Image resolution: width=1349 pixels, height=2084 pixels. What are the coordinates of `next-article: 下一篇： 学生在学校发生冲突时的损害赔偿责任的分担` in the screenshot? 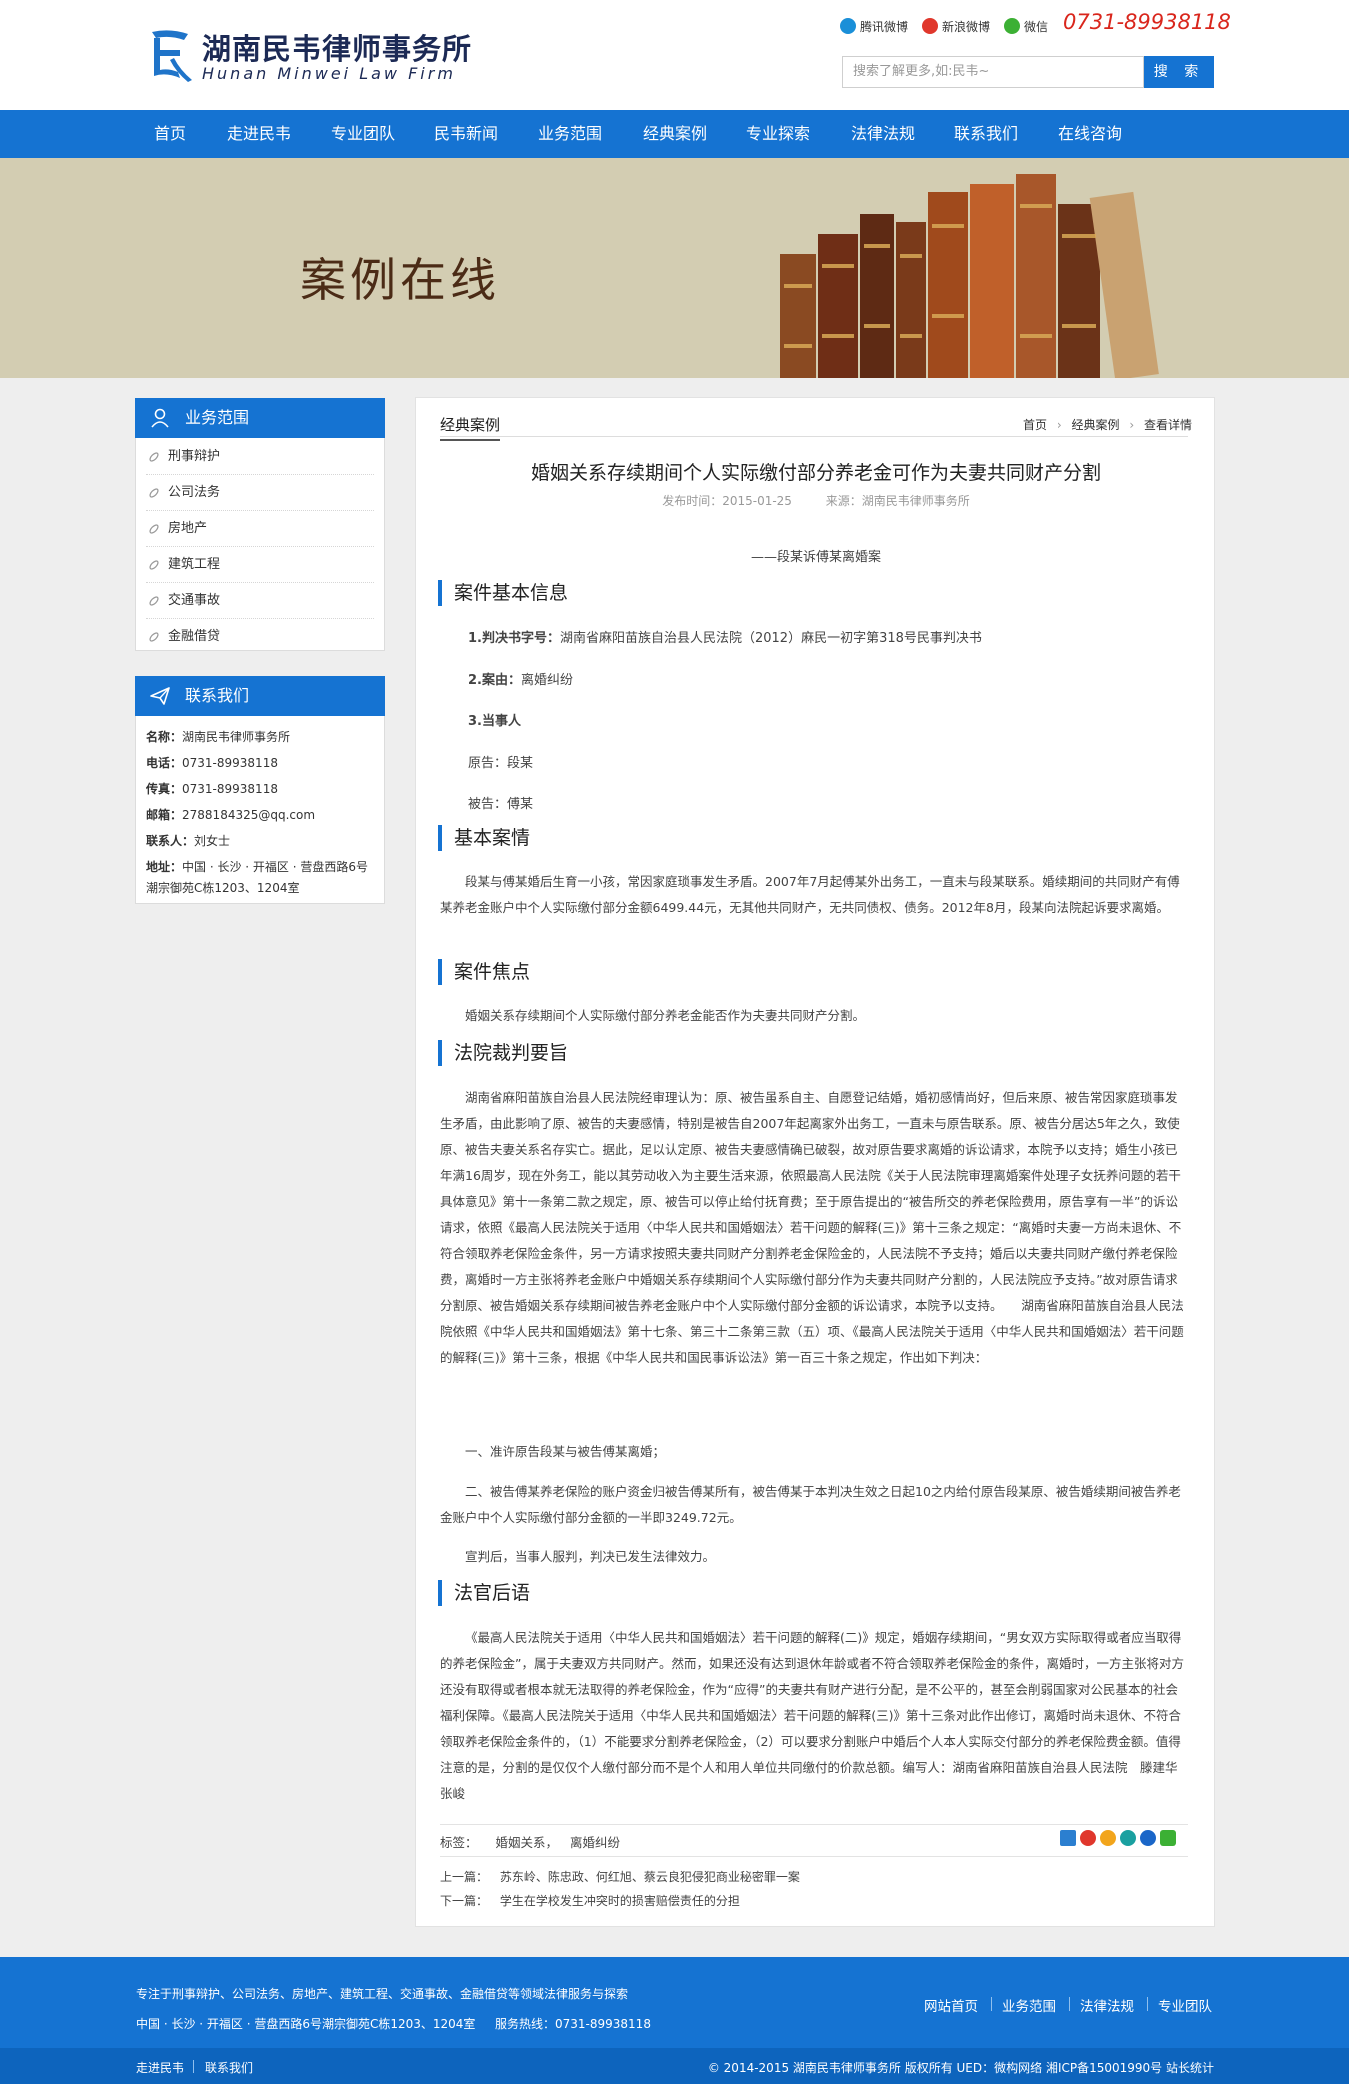 It's located at (590, 1900).